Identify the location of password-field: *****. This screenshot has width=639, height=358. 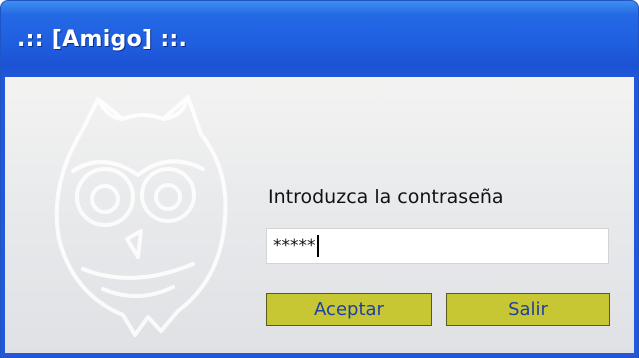
(437, 246).